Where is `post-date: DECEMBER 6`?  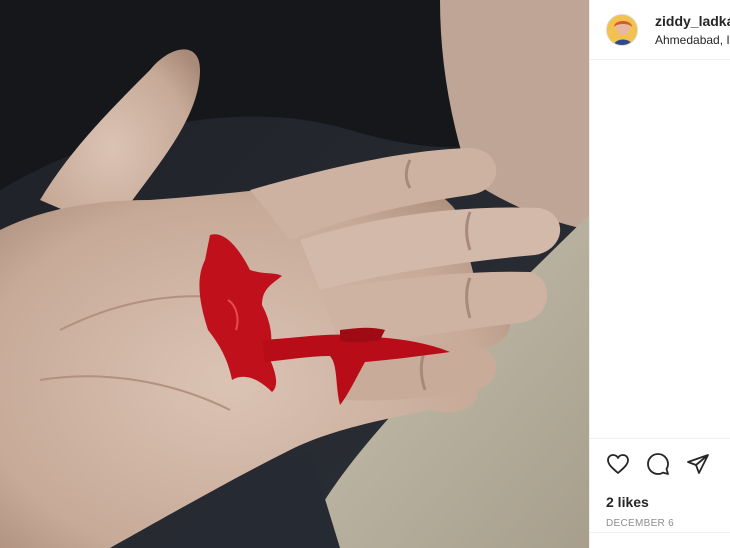 post-date: DECEMBER 6 is located at coordinates (668, 524).